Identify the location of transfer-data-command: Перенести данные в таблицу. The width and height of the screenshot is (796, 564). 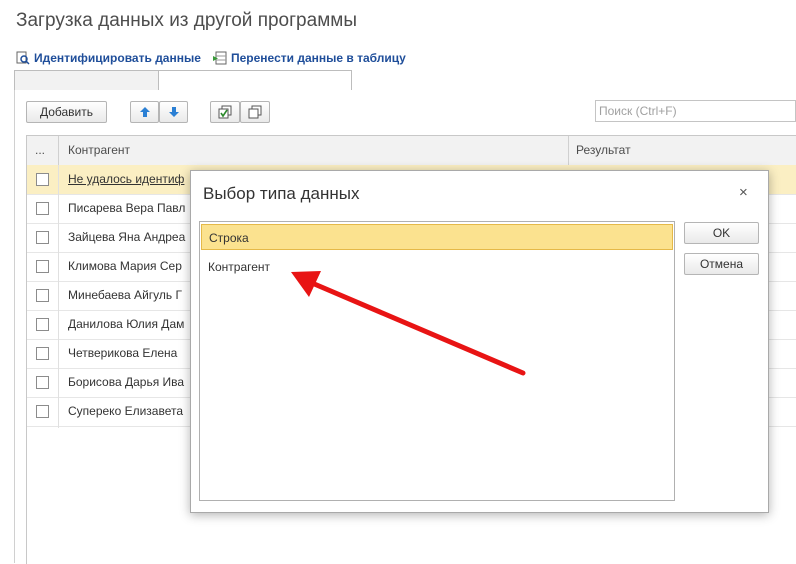
(309, 58).